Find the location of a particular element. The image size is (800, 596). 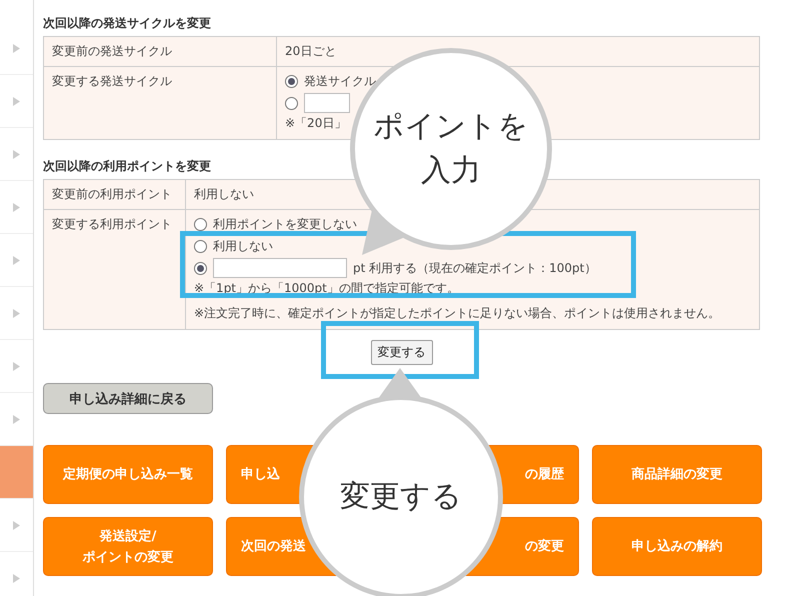

label-cell: 変更する発送サイクル is located at coordinates (160, 103).